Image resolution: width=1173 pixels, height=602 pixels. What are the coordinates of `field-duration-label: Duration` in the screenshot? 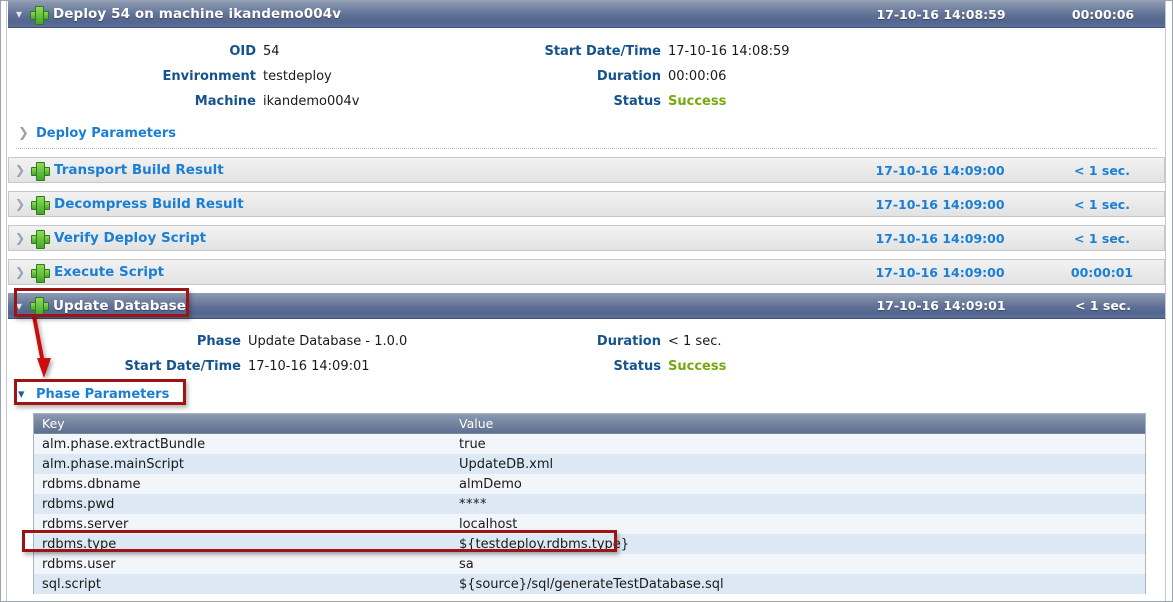 It's located at (628, 76).